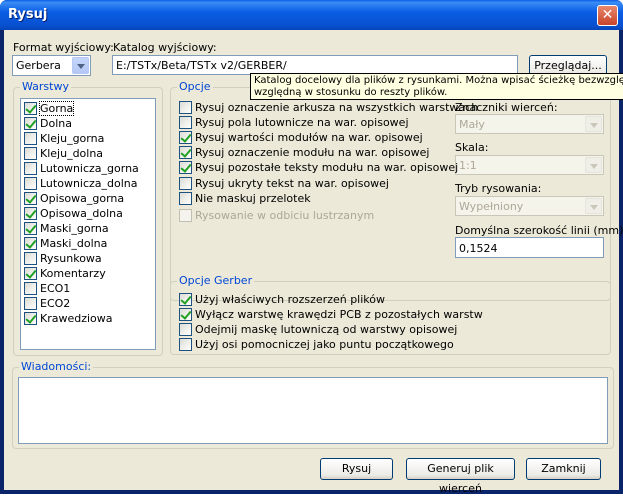 The height and width of the screenshot is (499, 623). I want to click on checkbox-label: ECO2, so click(55, 303).